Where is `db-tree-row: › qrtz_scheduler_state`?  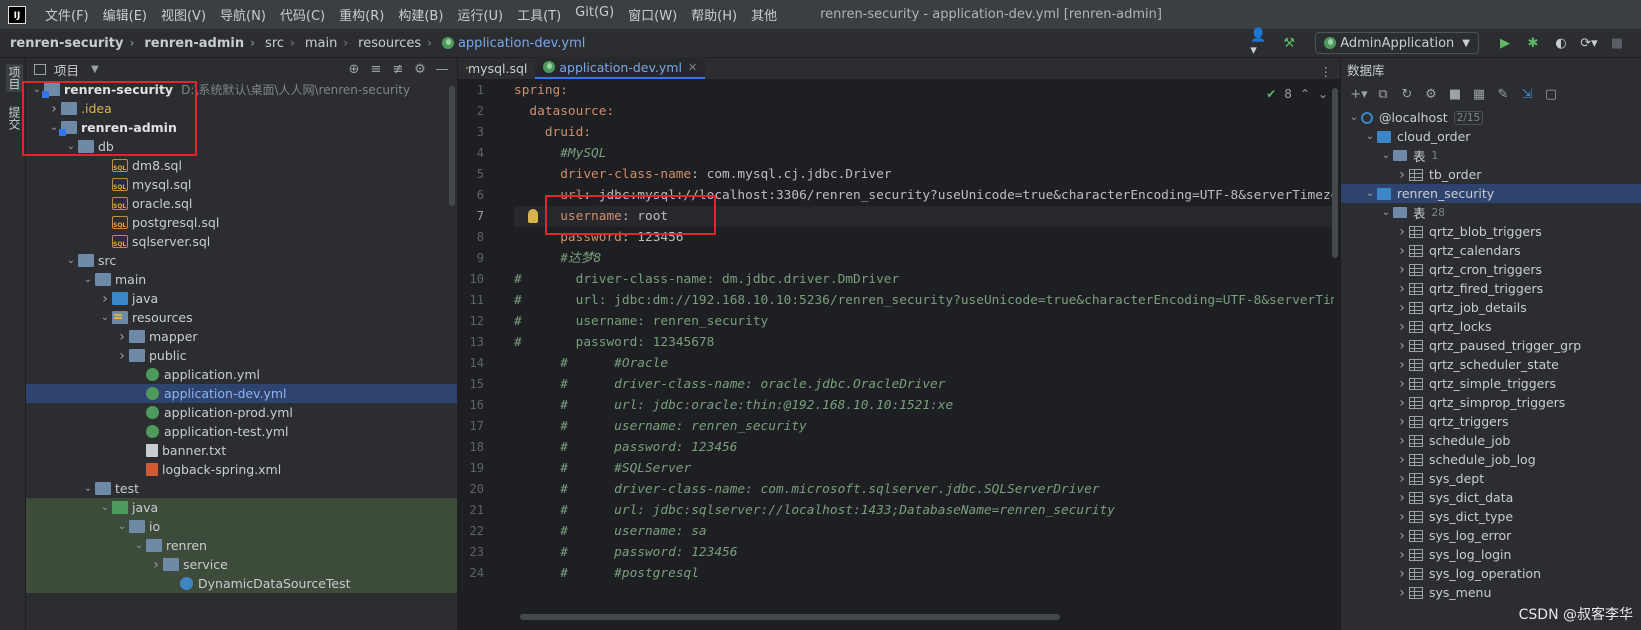
db-tree-row: › qrtz_scheduler_state is located at coordinates (1491, 364).